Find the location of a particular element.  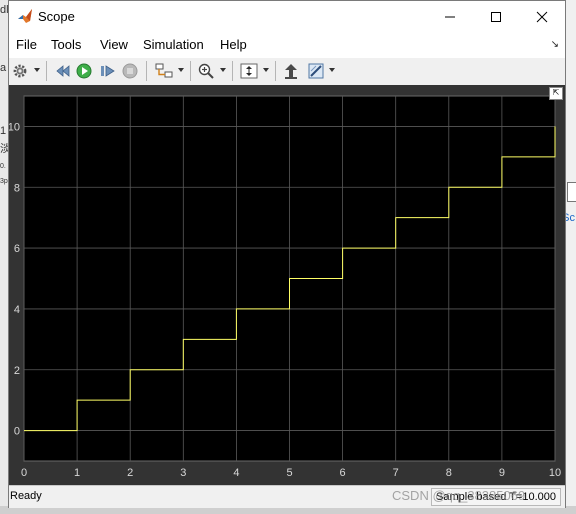

background-fragment: 0. is located at coordinates (3, 166).